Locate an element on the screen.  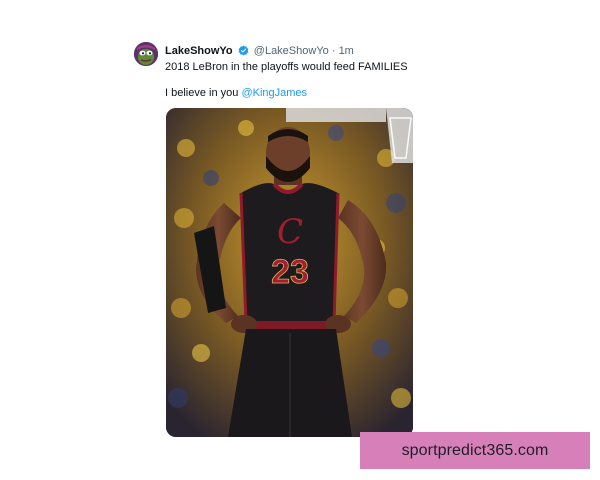
watermark-banner: sportpredict365.com is located at coordinates (475, 450).